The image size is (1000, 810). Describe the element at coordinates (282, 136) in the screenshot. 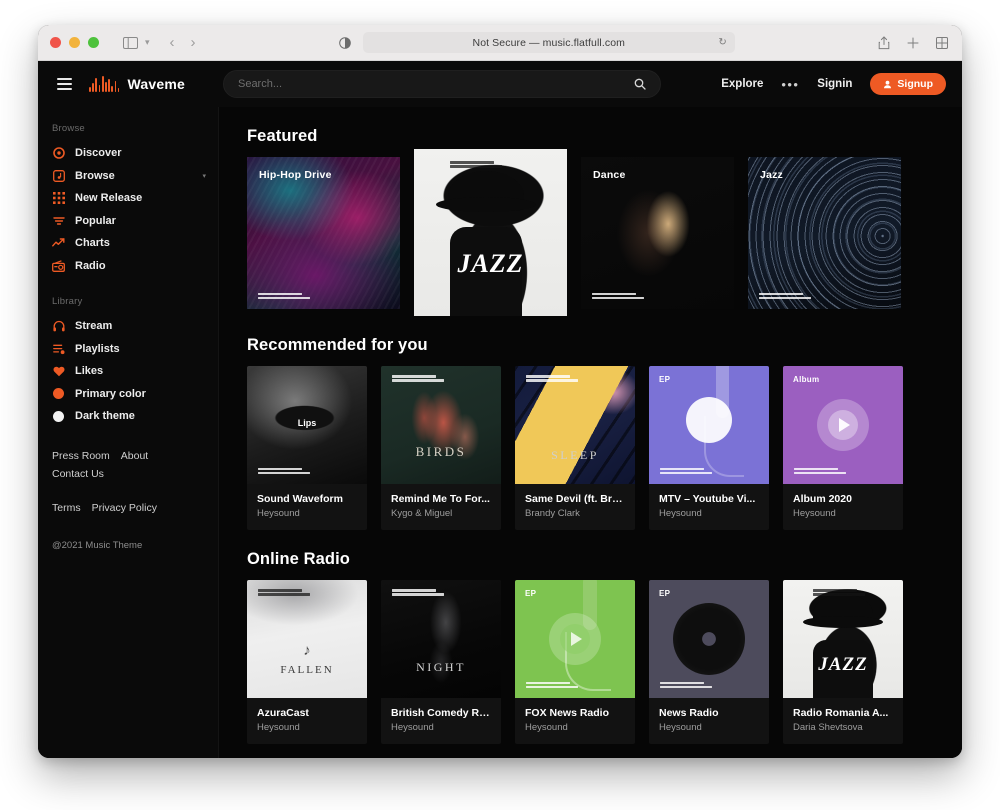

I see `section-title: Featured` at that location.